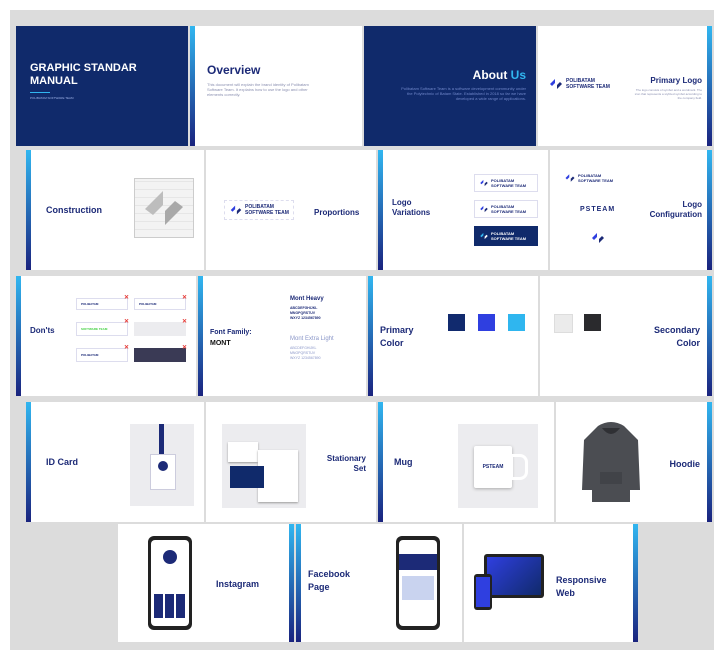 The image size is (715, 652). I want to click on cover-rule, so click(40, 92).